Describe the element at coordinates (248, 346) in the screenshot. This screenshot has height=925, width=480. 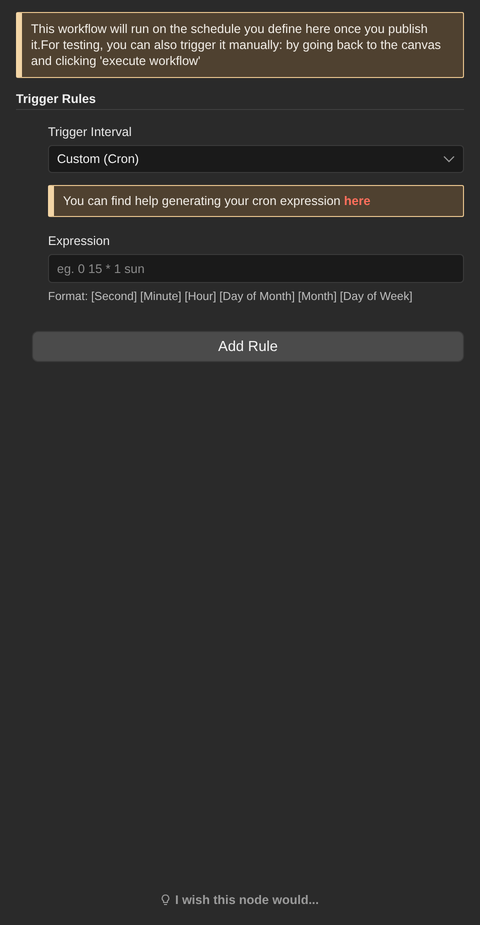
I see `add-rule-button: Add Rule` at that location.